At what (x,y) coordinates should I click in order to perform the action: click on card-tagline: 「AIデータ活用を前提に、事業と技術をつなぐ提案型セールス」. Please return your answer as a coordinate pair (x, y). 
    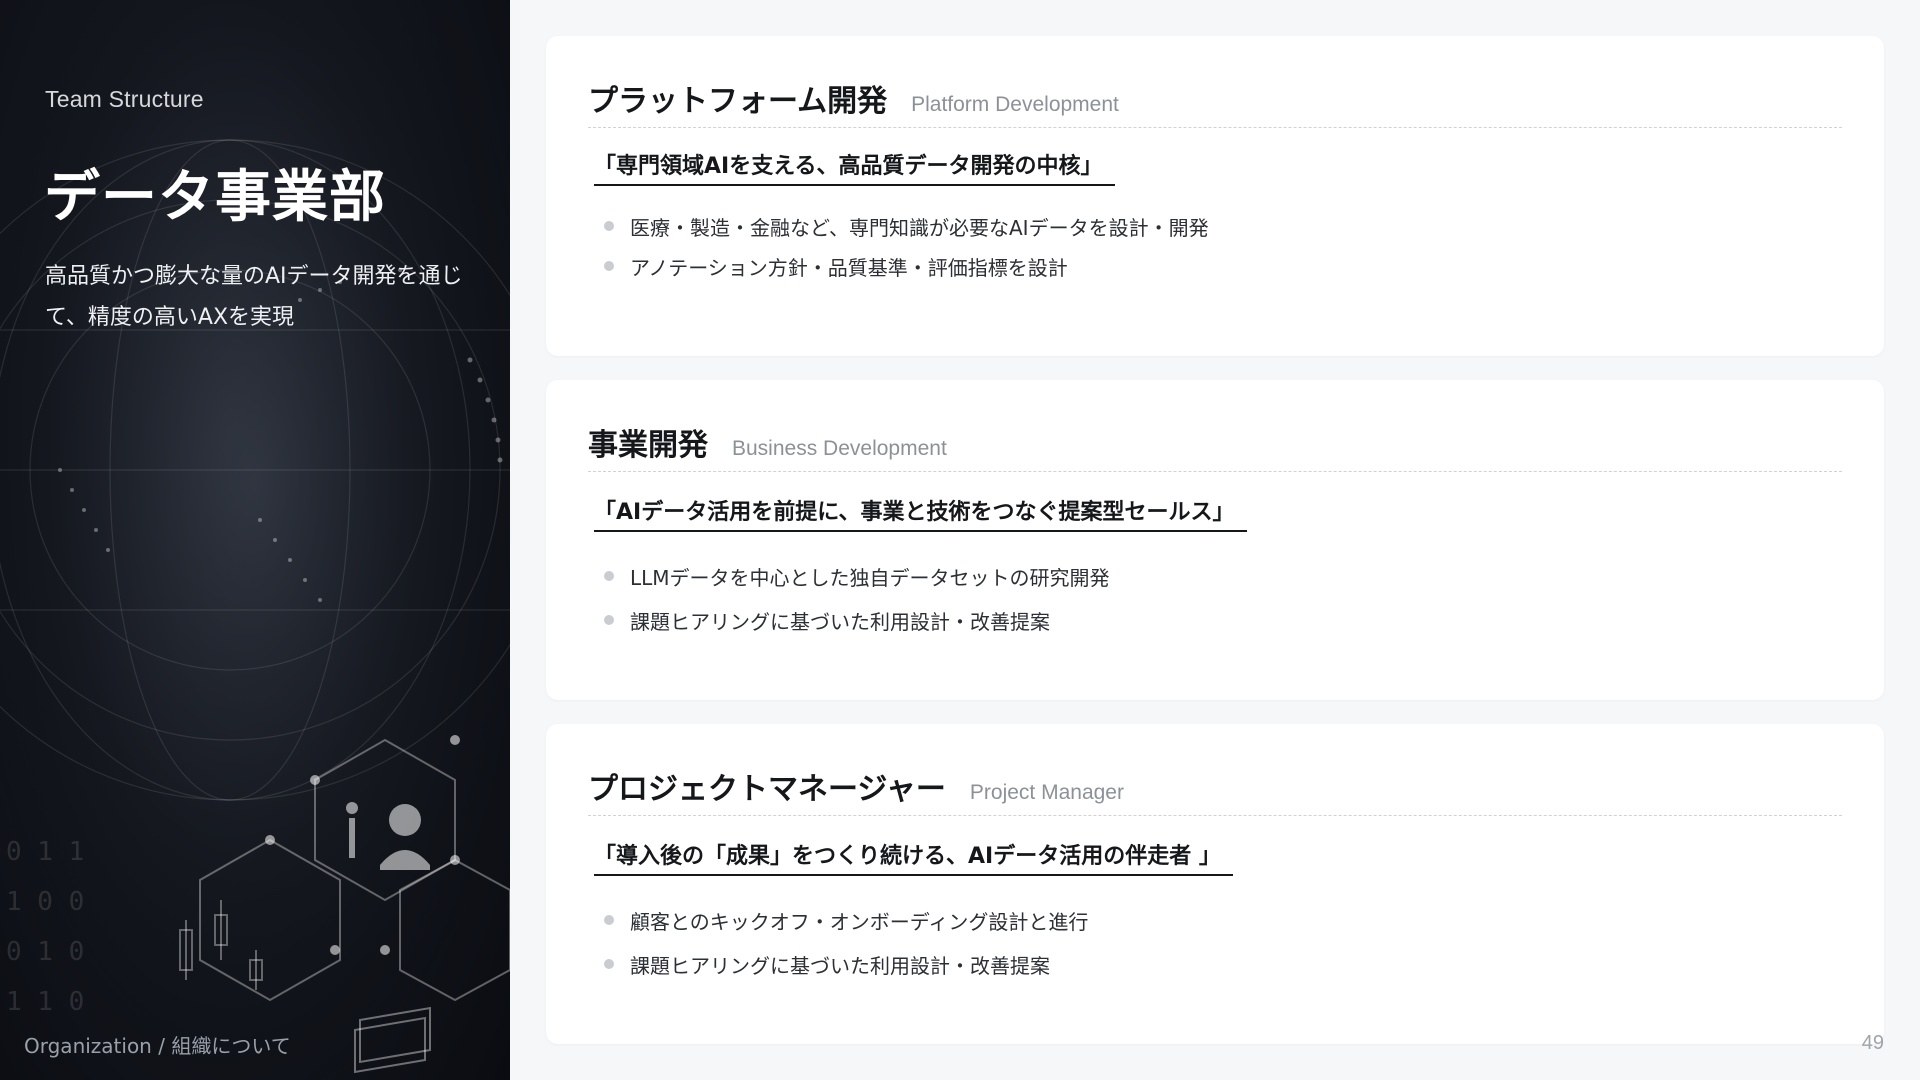
    Looking at the image, I should click on (920, 513).